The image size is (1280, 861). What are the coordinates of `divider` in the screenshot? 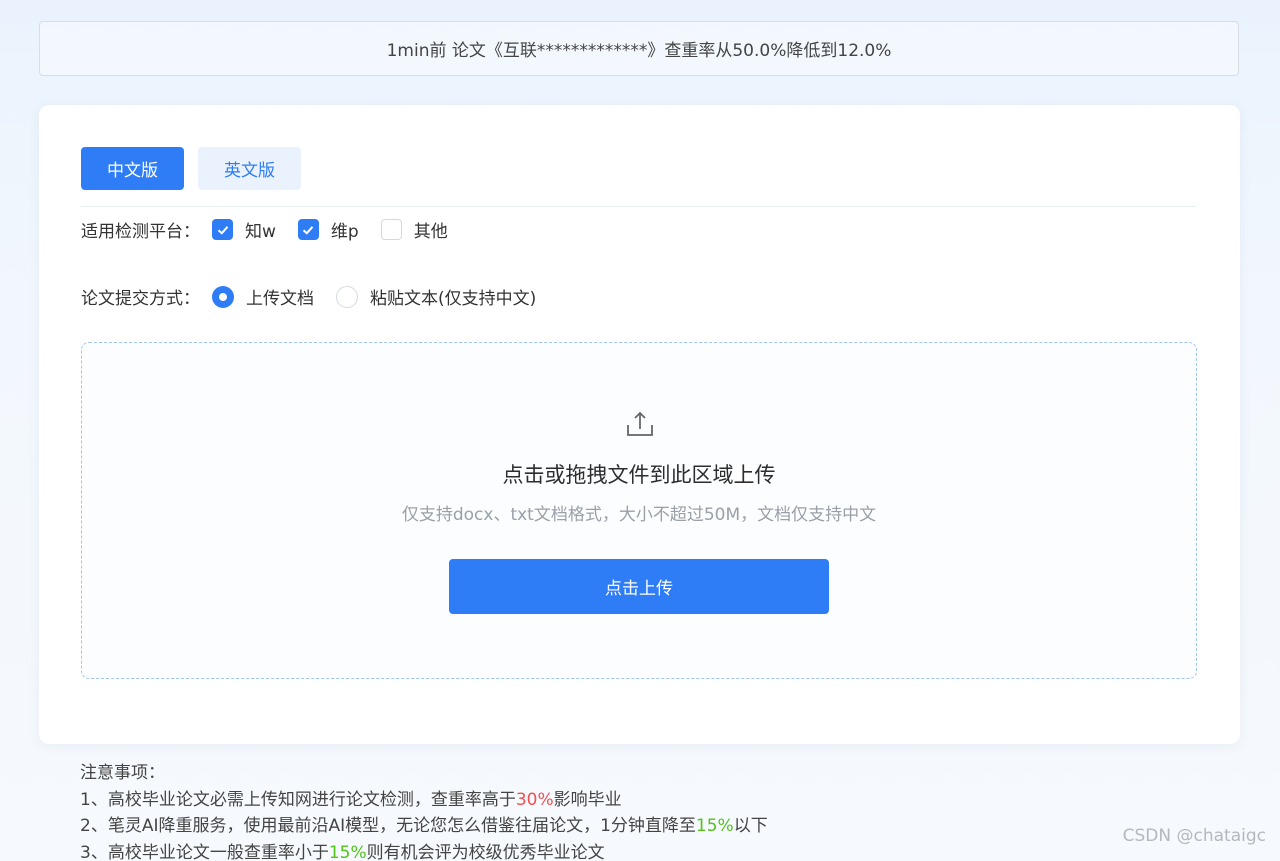 It's located at (638, 206).